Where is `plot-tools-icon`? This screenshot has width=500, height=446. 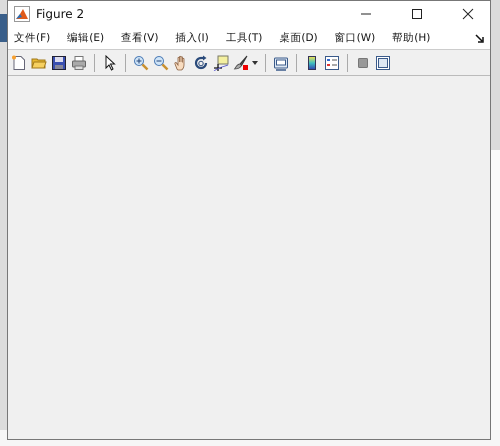 plot-tools-icon is located at coordinates (281, 62).